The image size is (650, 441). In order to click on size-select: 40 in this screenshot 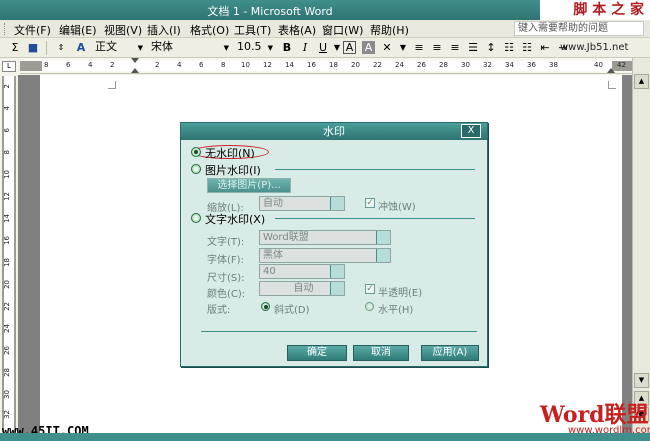, I will do `click(302, 271)`.